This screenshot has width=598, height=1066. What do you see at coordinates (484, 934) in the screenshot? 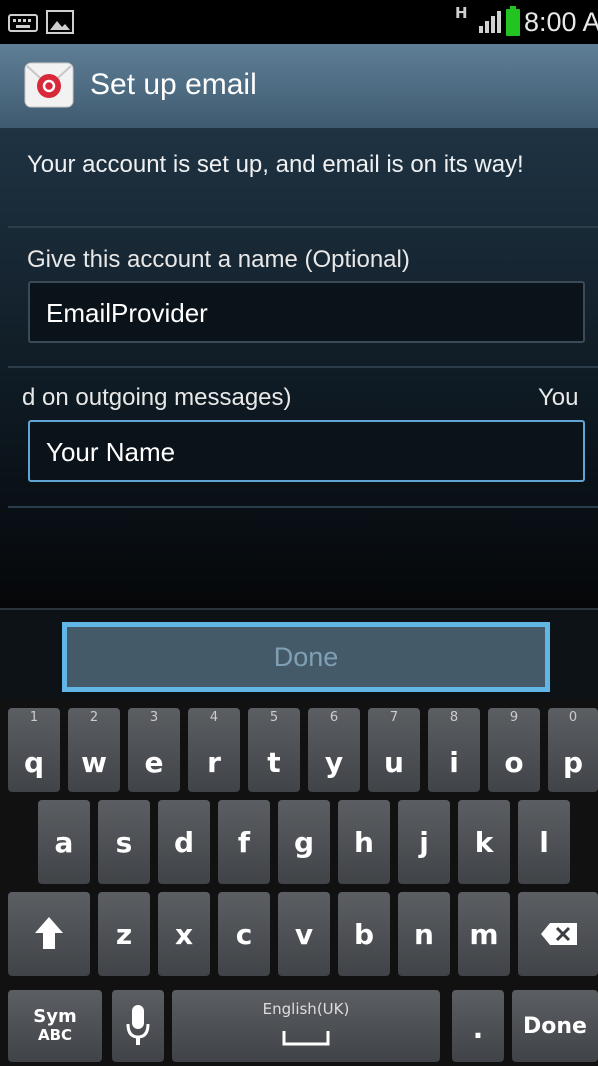
I see `key-m: m` at bounding box center [484, 934].